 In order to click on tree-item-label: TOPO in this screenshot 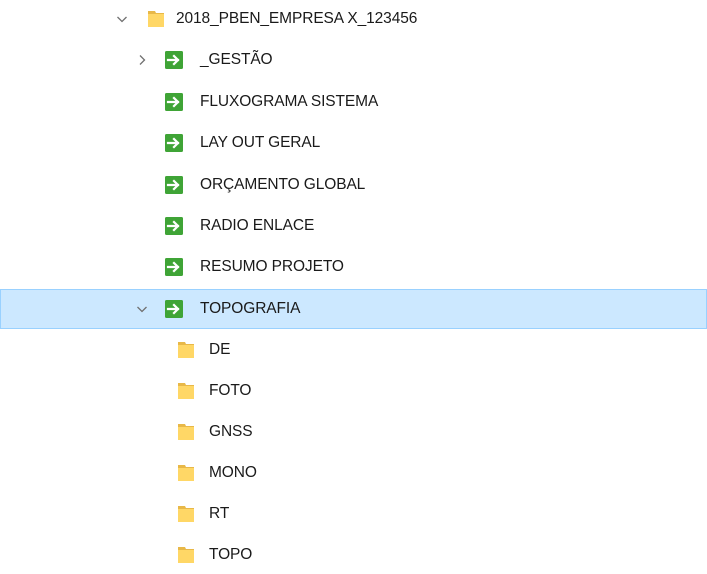, I will do `click(231, 554)`.